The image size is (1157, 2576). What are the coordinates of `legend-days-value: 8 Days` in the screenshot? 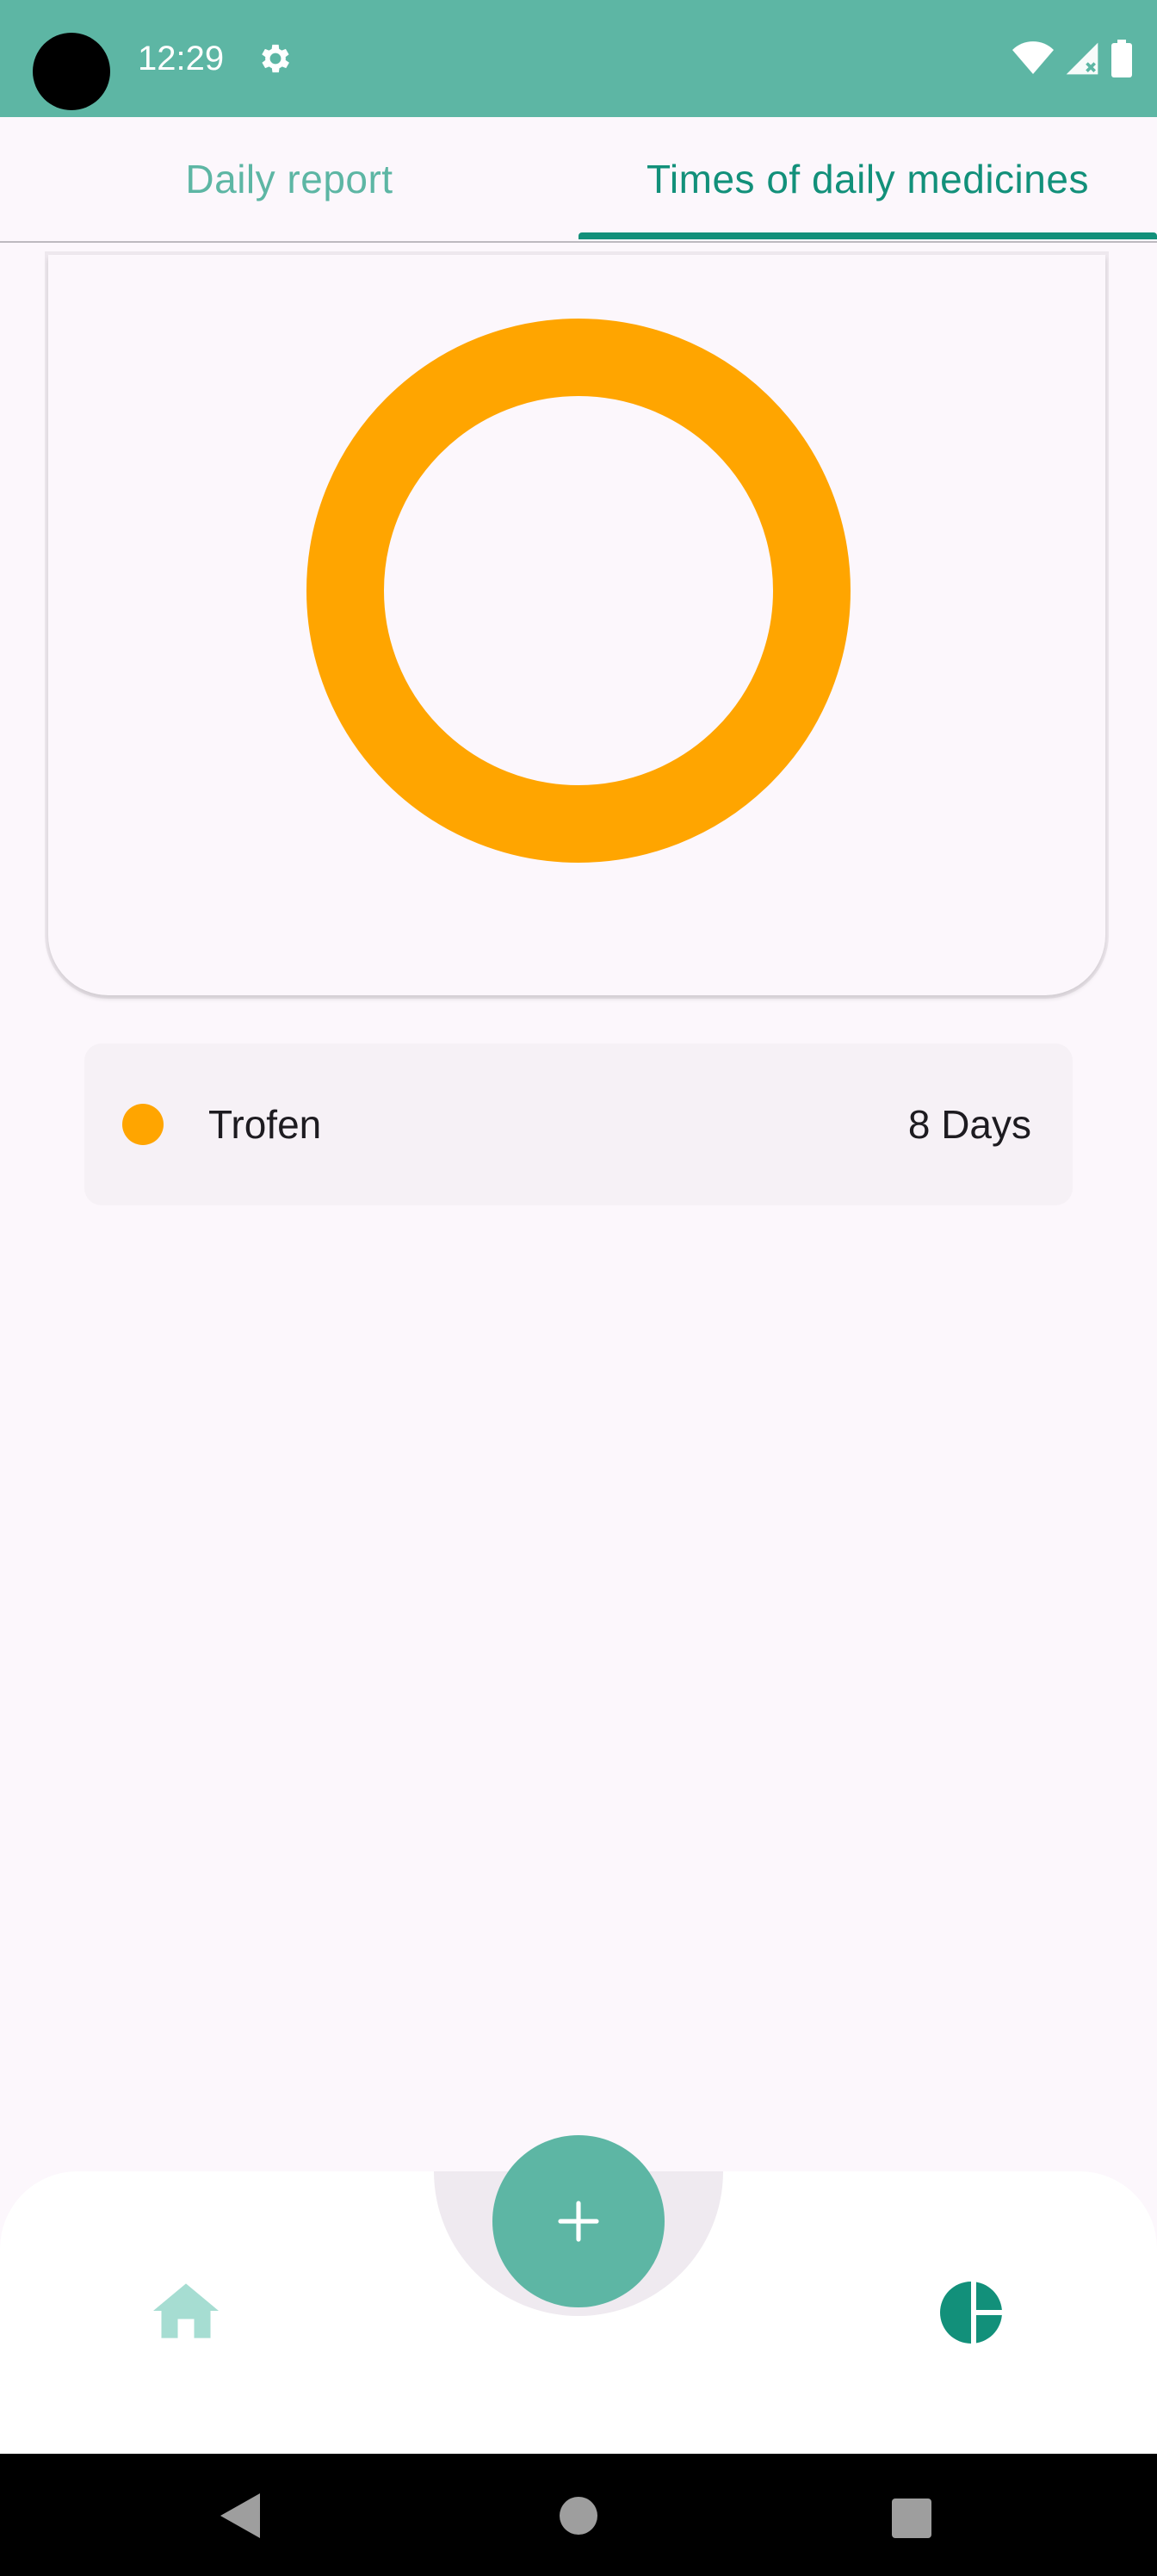 It's located at (969, 1125).